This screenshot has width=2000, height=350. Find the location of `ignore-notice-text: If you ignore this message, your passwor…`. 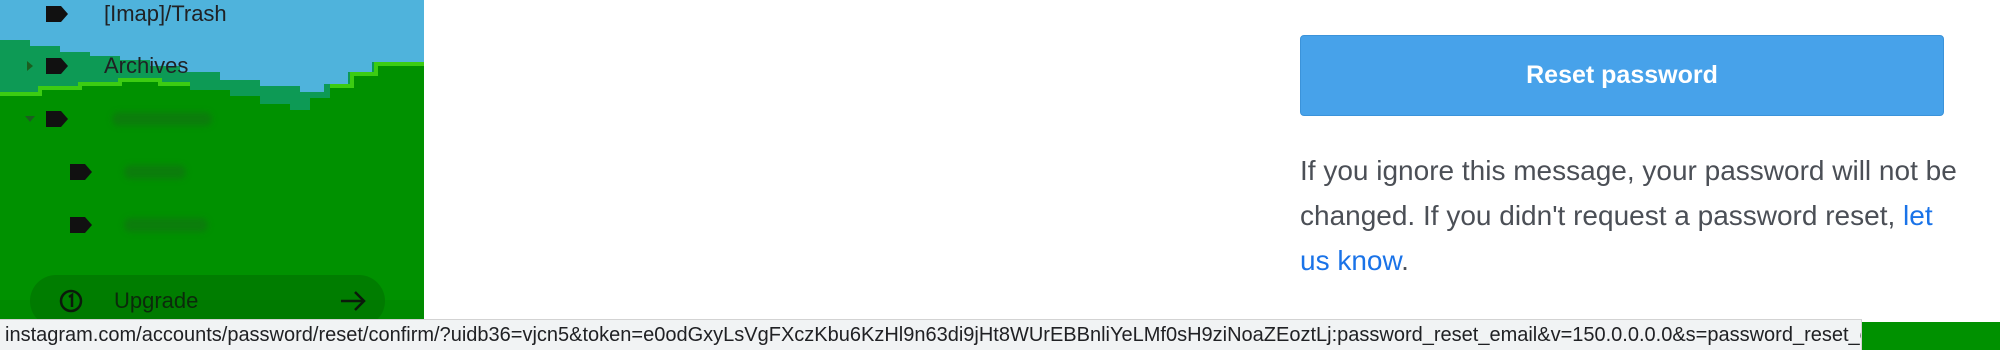

ignore-notice-text: If you ignore this message, your passwor… is located at coordinates (1630, 215).